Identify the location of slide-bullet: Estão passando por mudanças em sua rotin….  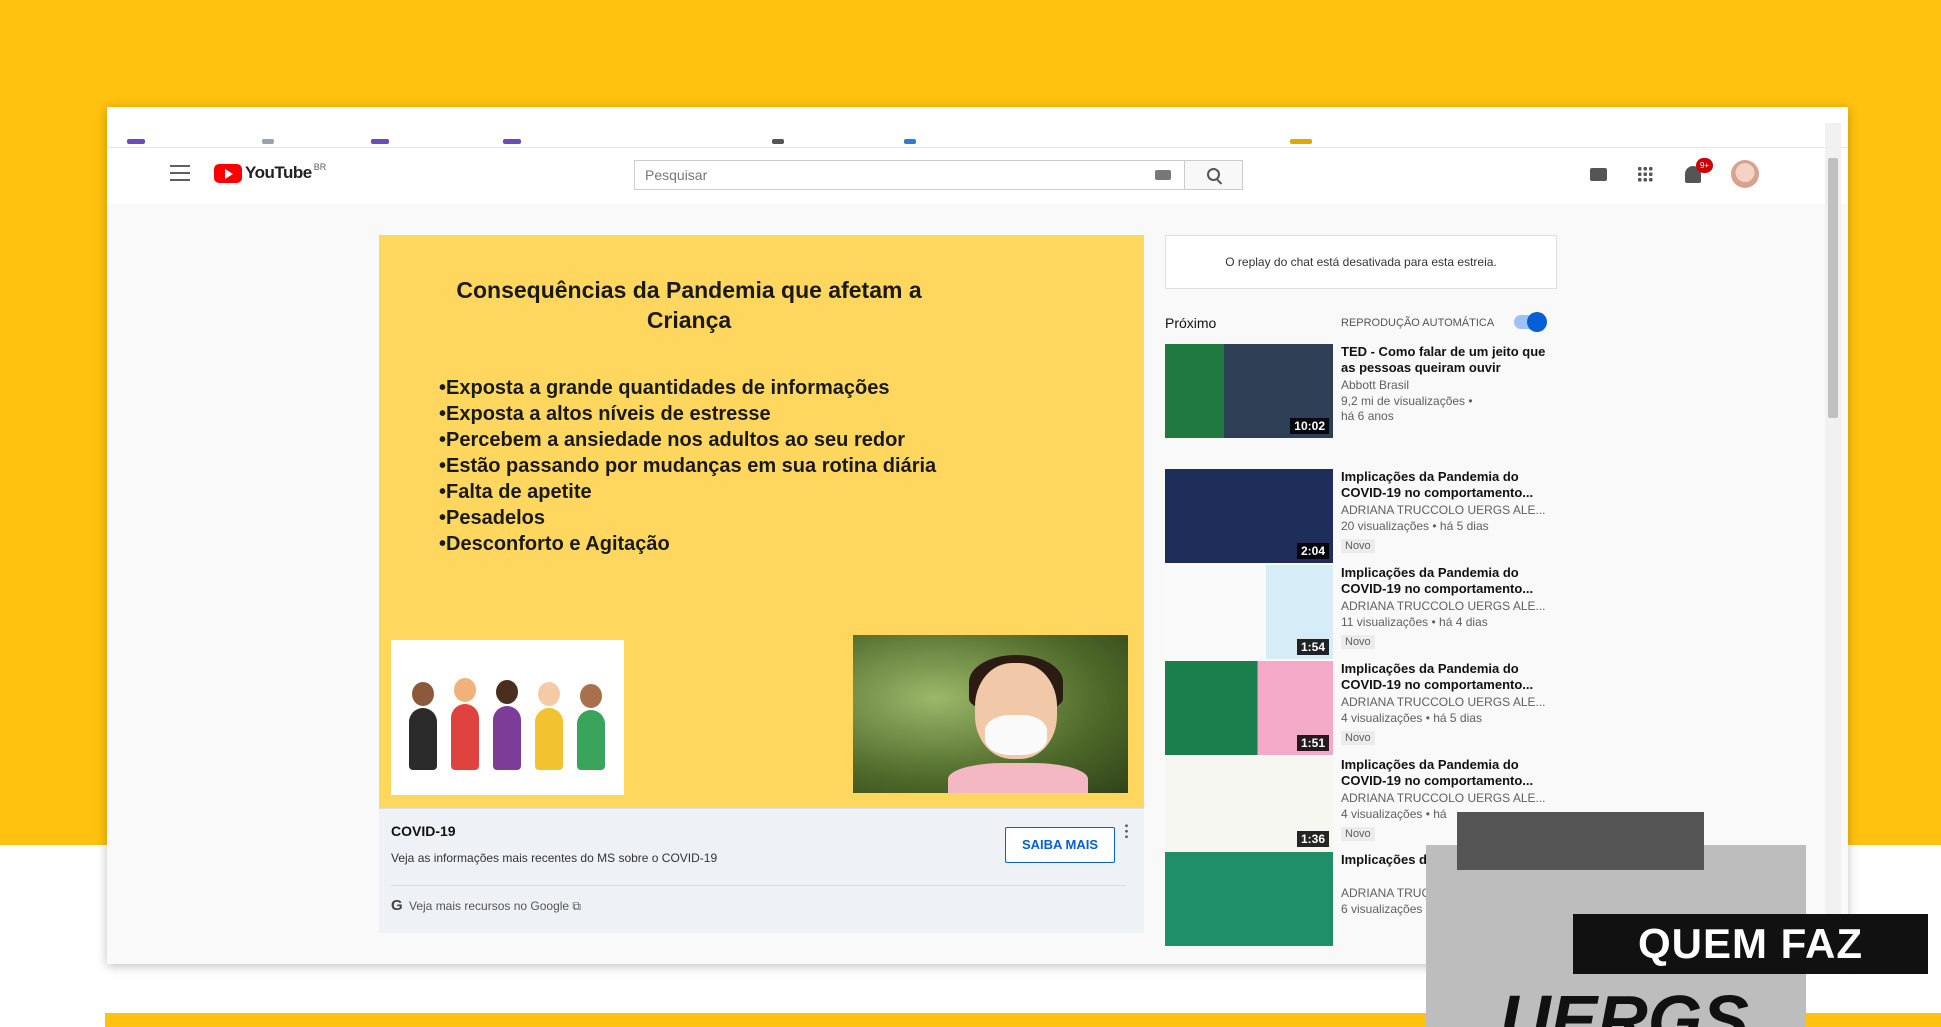
(687, 466).